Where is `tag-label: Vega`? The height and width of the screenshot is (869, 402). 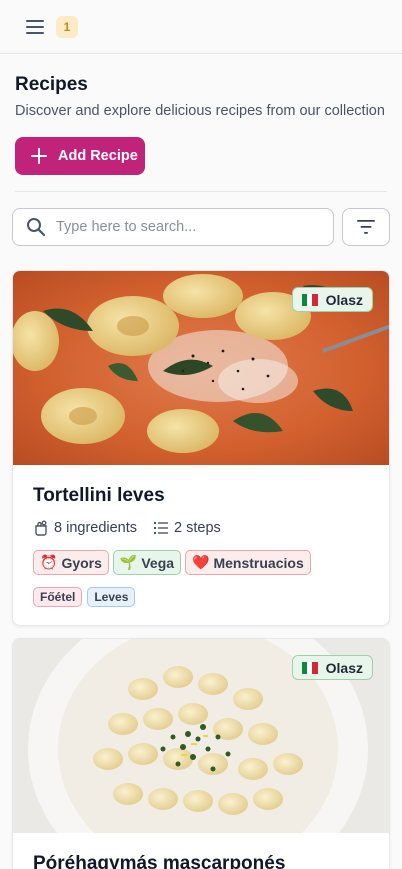
tag-label: Vega is located at coordinates (158, 562).